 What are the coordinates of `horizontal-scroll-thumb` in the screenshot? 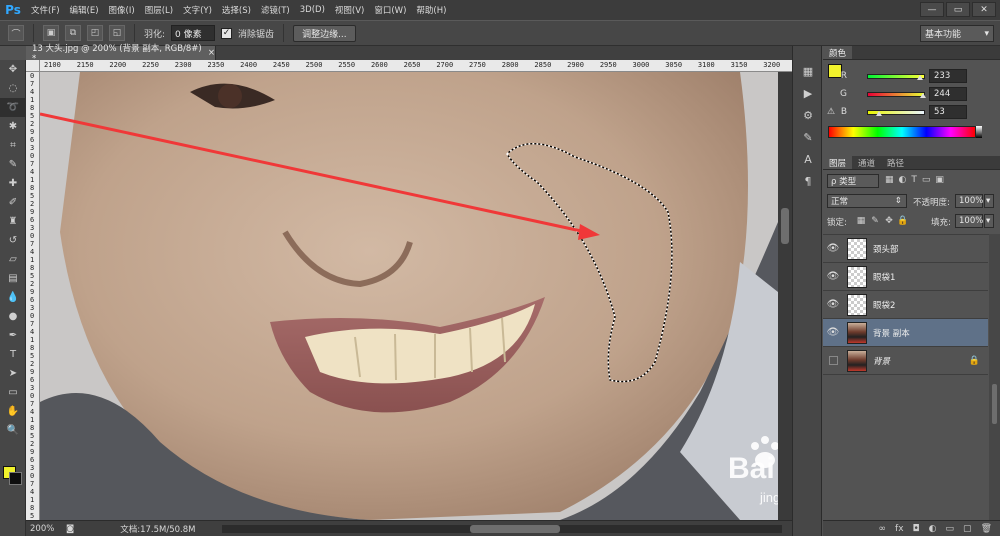 It's located at (515, 529).